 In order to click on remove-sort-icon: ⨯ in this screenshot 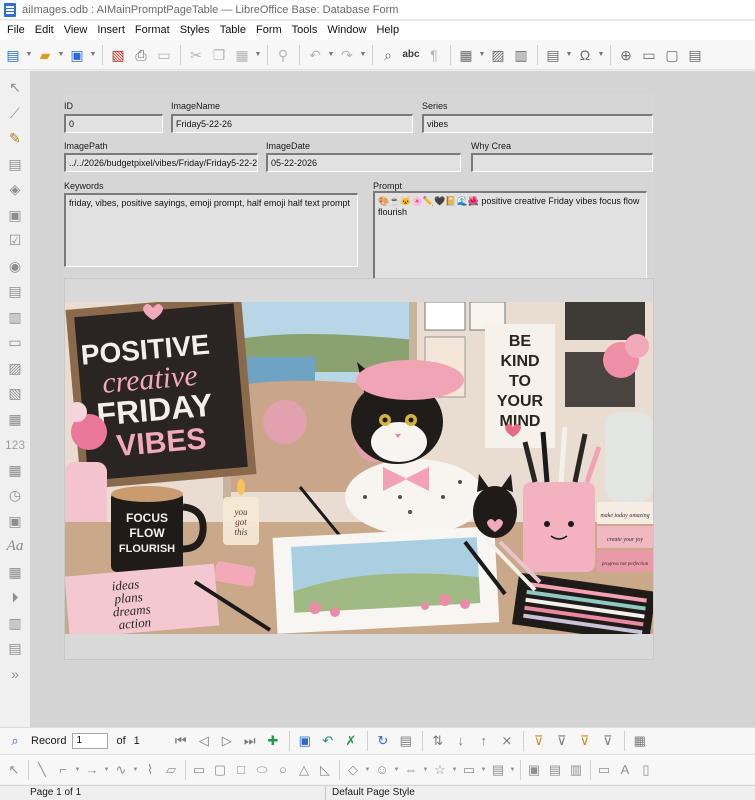, I will do `click(507, 741)`.